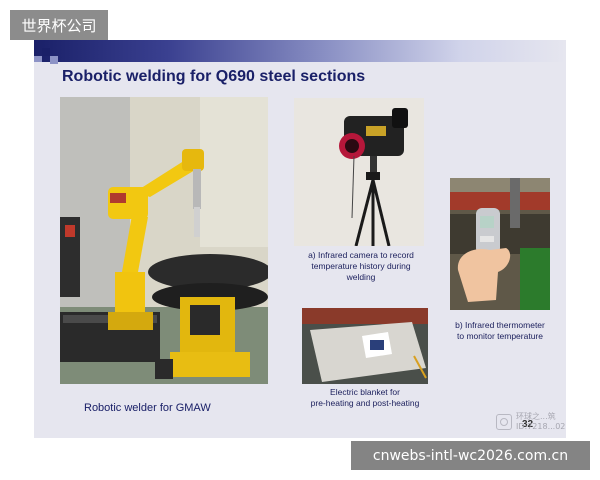 The width and height of the screenshot is (600, 480). I want to click on electric-blanket-photo, so click(365, 346).